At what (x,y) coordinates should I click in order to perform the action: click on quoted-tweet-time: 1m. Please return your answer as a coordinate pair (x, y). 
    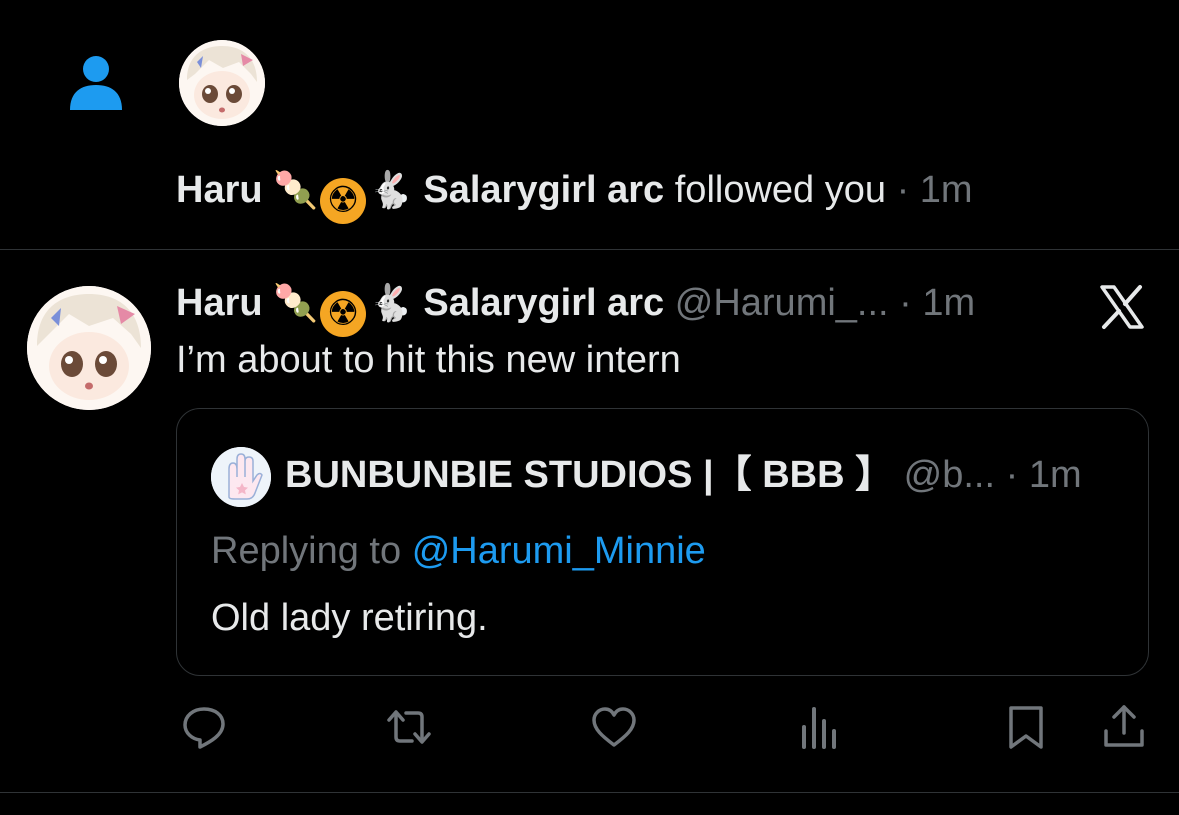
    Looking at the image, I should click on (1055, 475).